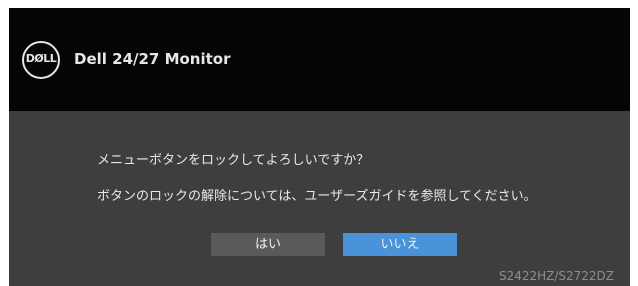  I want to click on monitor-title: Dell 24/27 Monitor, so click(152, 59).